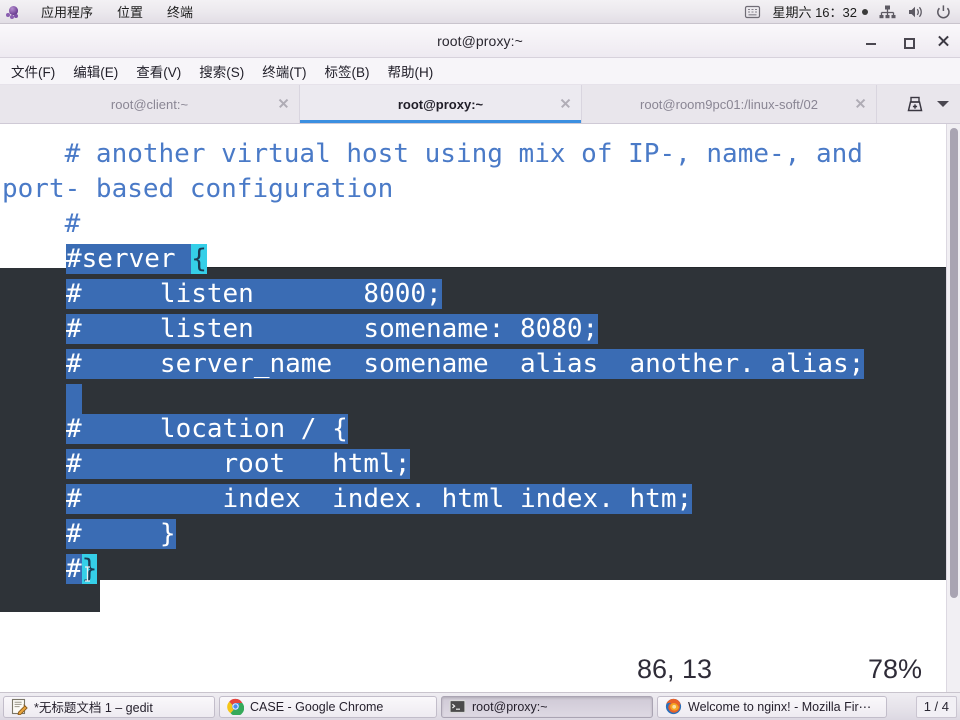 The width and height of the screenshot is (960, 720). I want to click on code-line-9: # root html;, so click(513, 464).